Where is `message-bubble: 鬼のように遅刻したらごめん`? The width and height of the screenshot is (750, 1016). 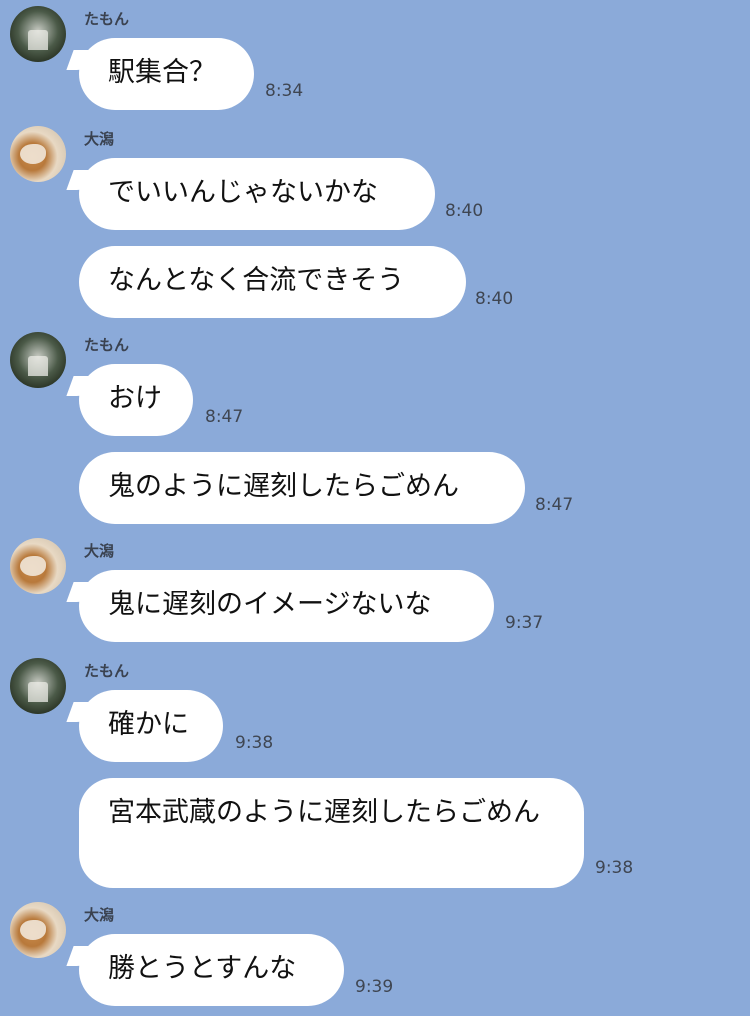 message-bubble: 鬼のように遅刻したらごめん is located at coordinates (302, 488).